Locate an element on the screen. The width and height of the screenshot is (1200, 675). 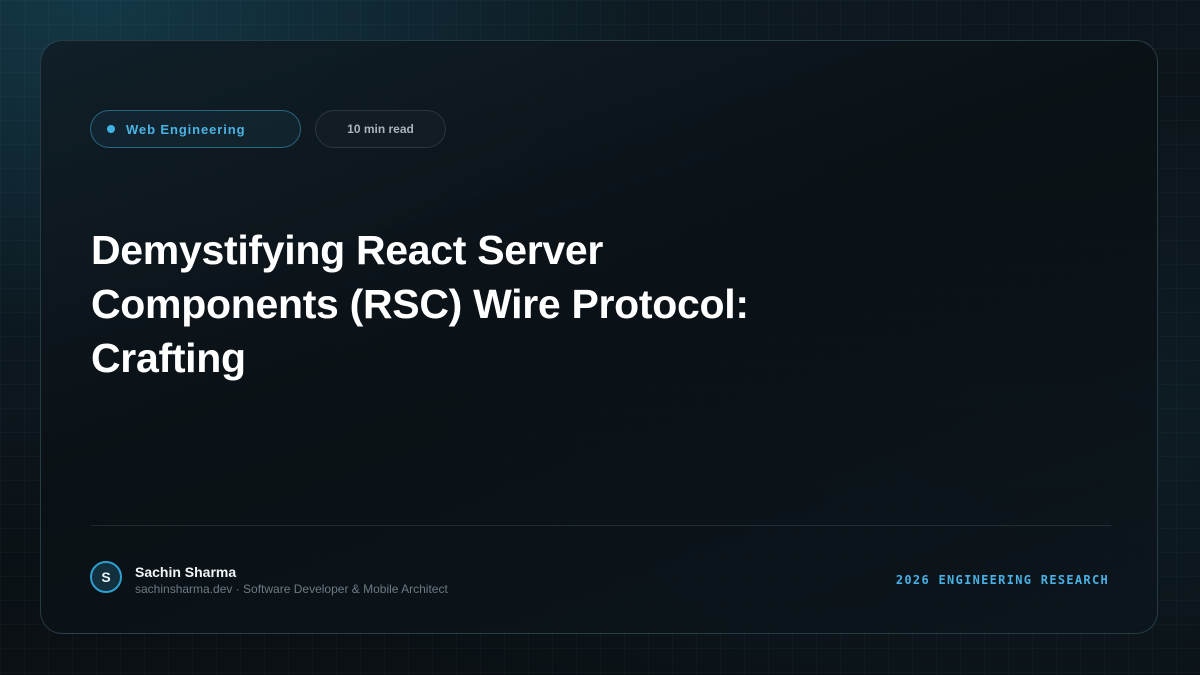
footer-tag: 2026 ENGINEERING RESEARCH is located at coordinates (1002, 580).